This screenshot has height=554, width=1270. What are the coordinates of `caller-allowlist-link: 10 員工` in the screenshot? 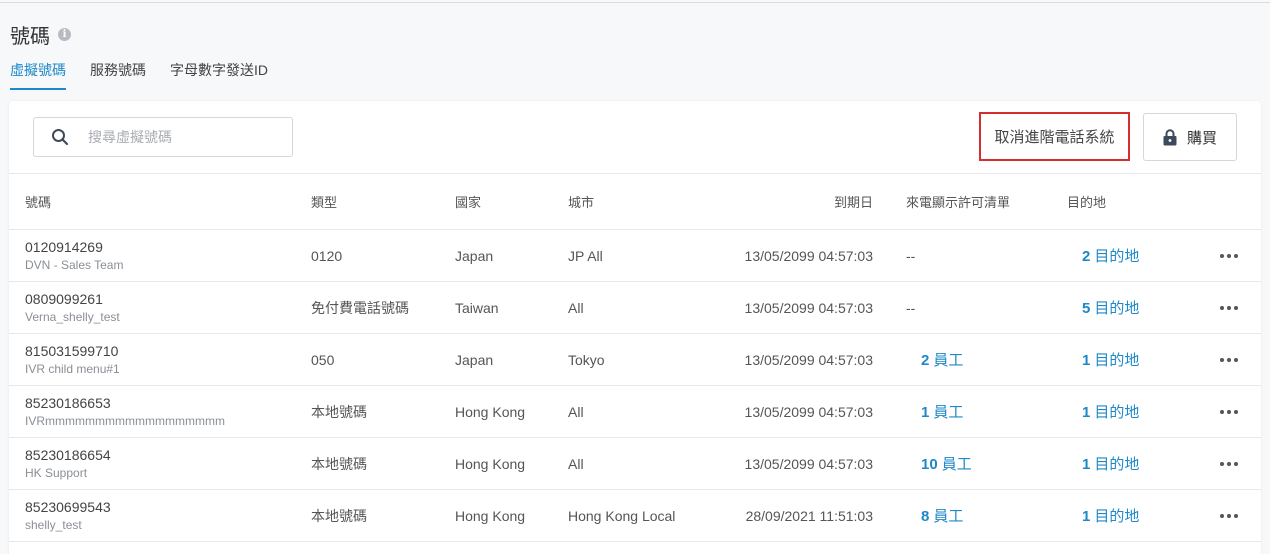 It's located at (946, 463).